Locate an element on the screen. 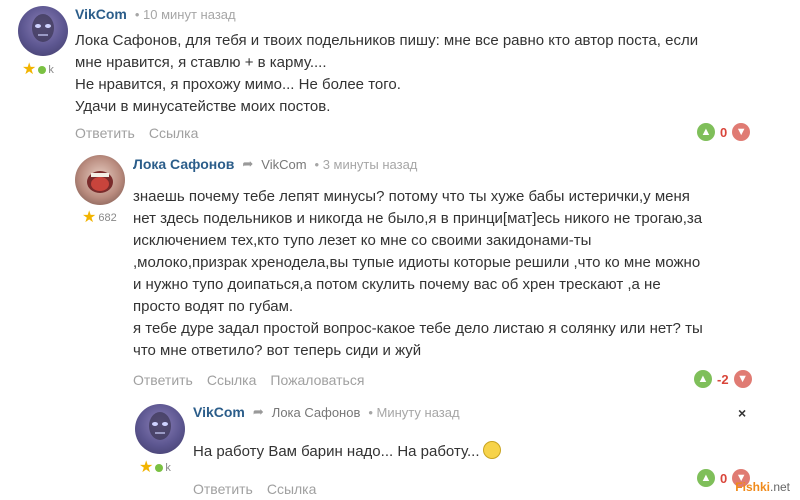 This screenshot has height=500, width=800. author-link: Лока Сафонов is located at coordinates (183, 164).